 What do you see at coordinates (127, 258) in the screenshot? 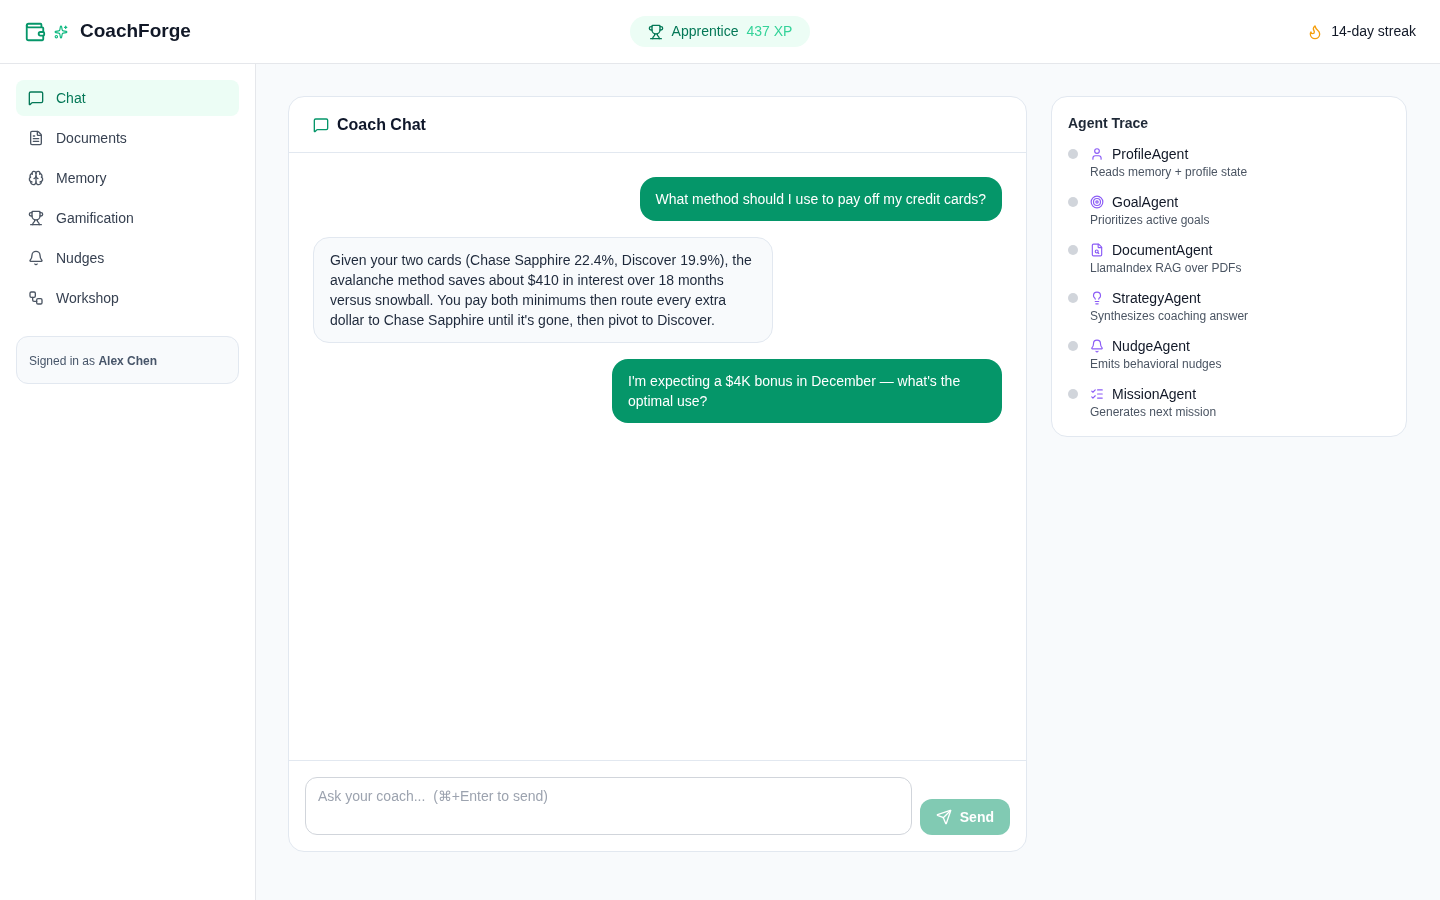
I see `sidebar-nav-item: Nudges` at bounding box center [127, 258].